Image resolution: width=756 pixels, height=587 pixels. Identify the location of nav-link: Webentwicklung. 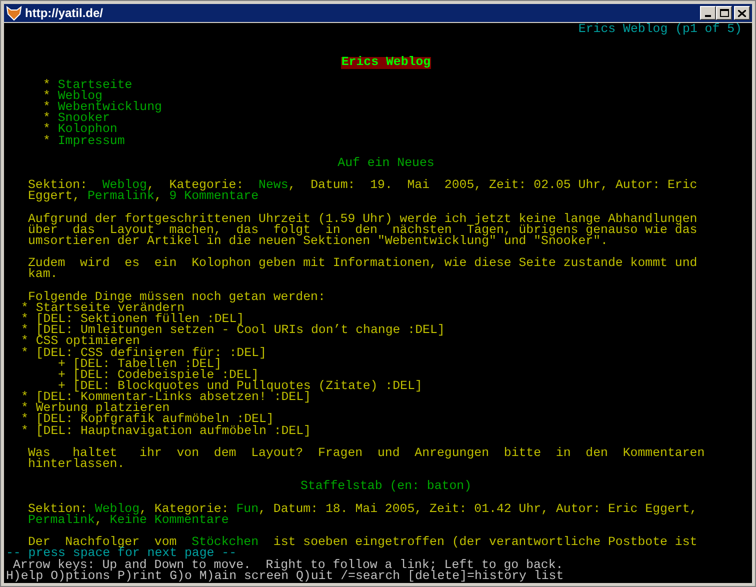
(110, 108).